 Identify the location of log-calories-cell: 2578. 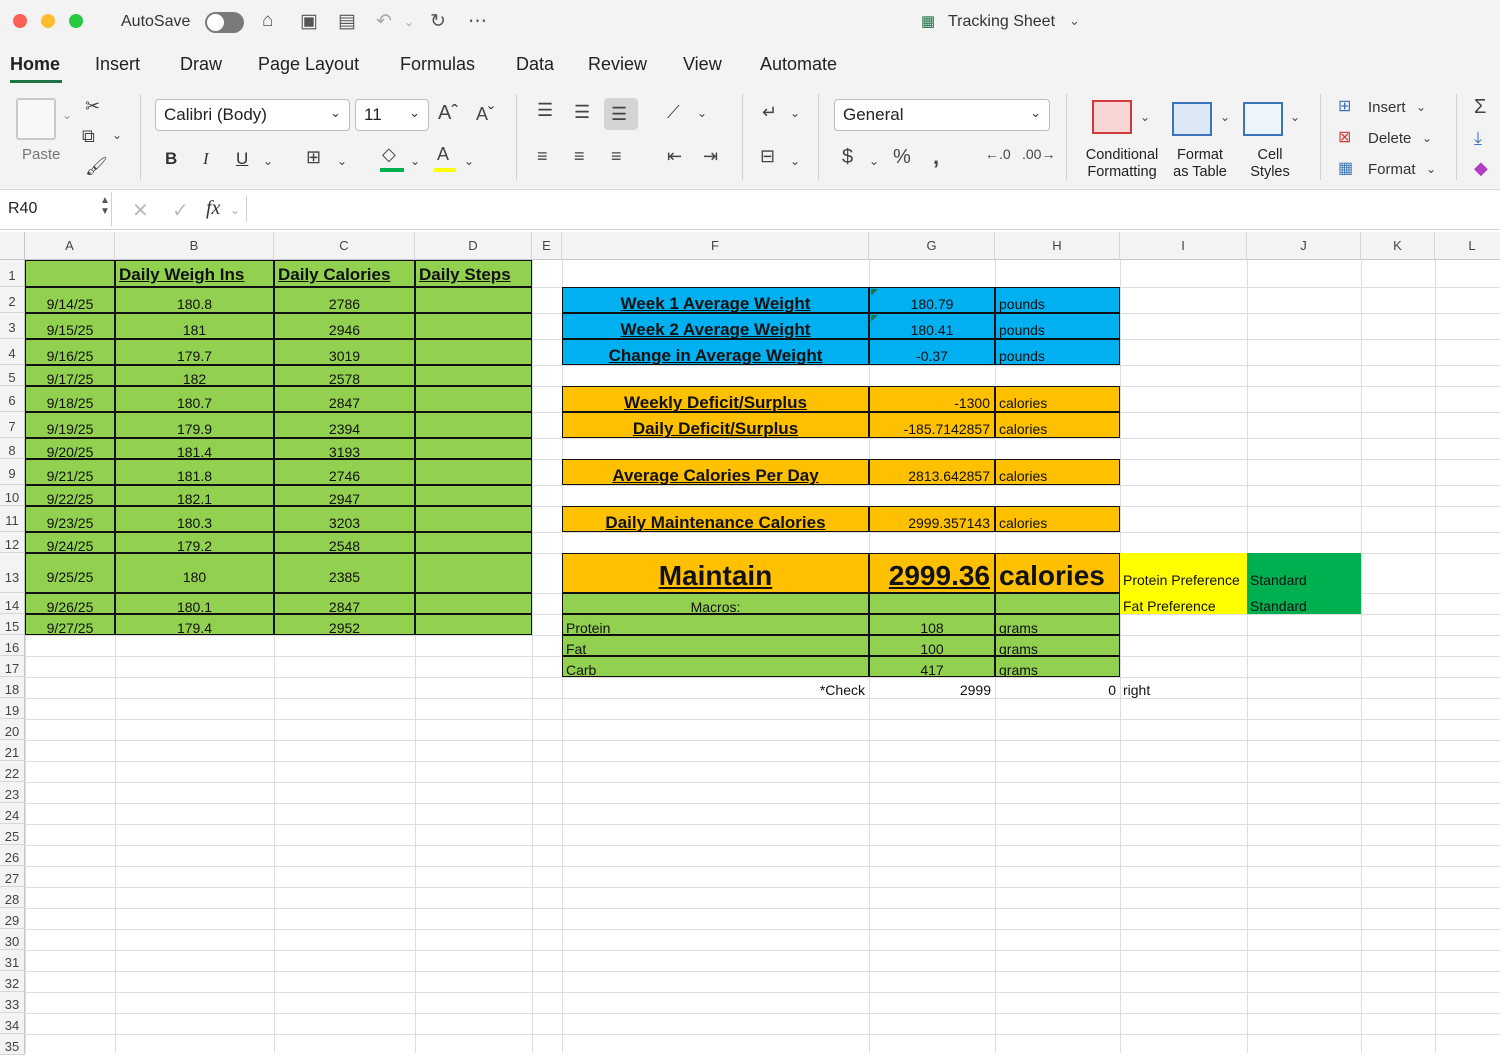
(344, 375).